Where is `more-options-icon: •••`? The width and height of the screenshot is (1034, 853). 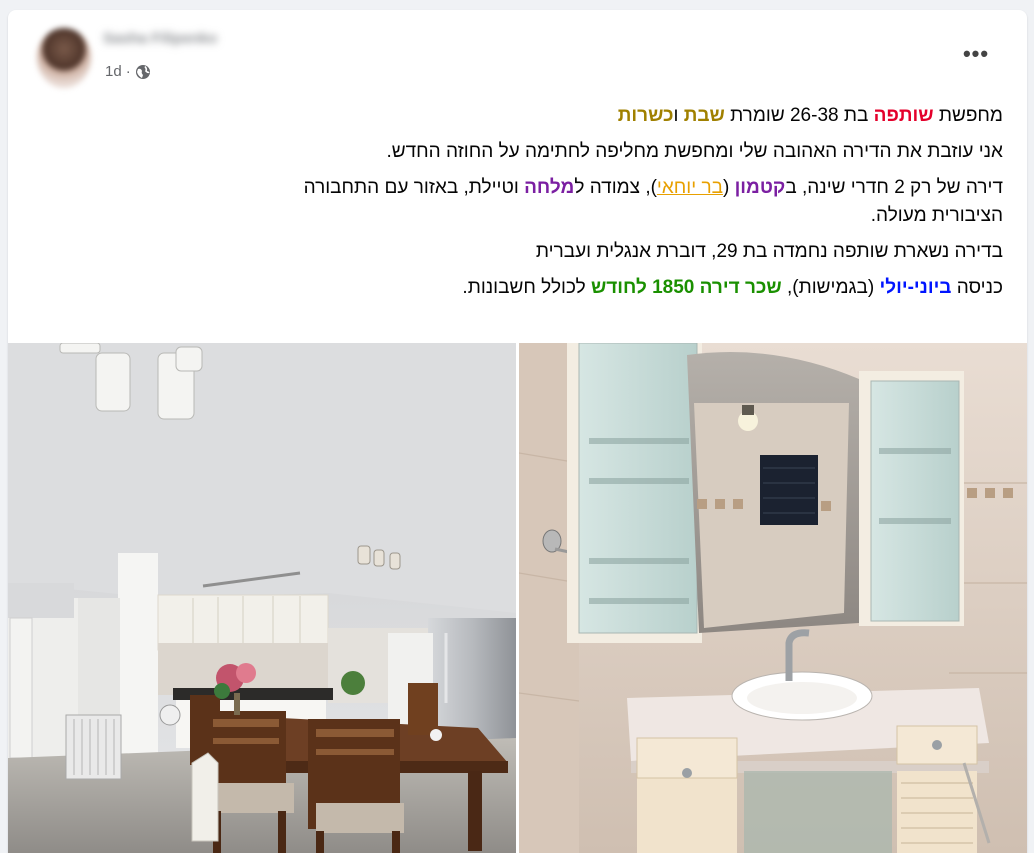 more-options-icon: ••• is located at coordinates (976, 53).